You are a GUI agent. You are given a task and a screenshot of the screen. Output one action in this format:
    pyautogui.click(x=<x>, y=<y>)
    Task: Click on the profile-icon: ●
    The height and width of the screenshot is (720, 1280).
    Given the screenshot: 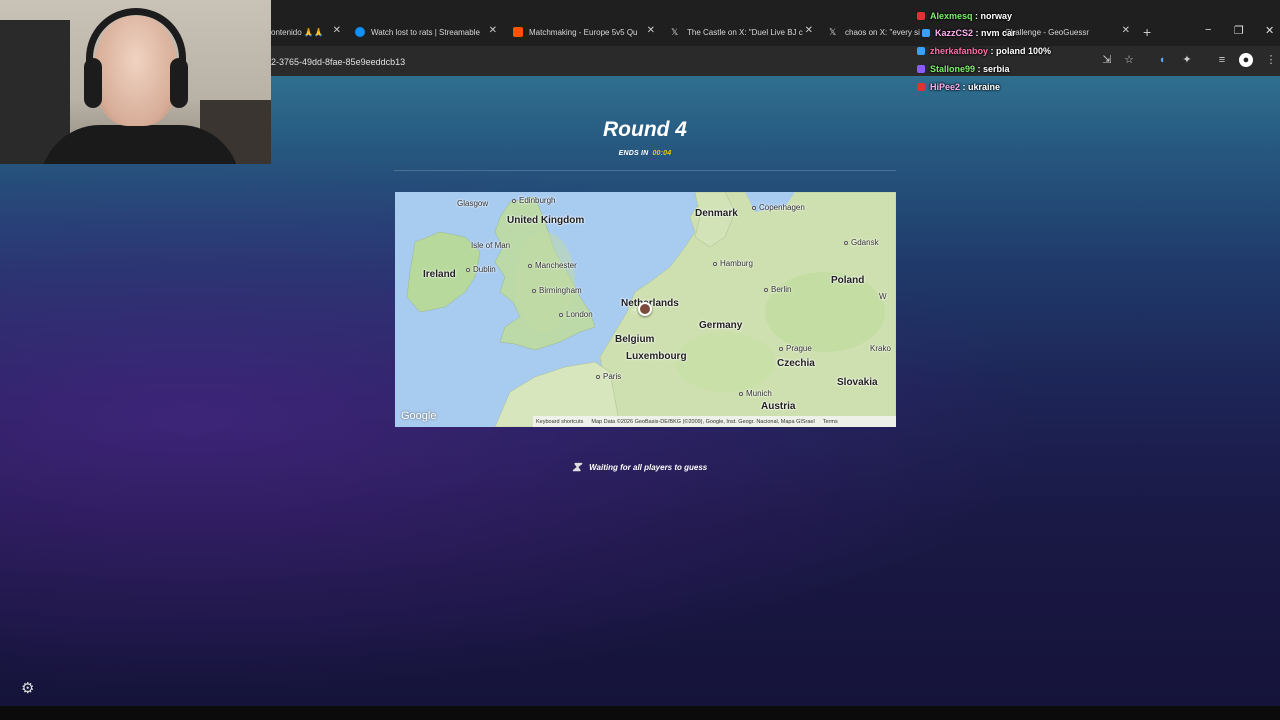 What is the action you would take?
    pyautogui.click(x=1246, y=60)
    